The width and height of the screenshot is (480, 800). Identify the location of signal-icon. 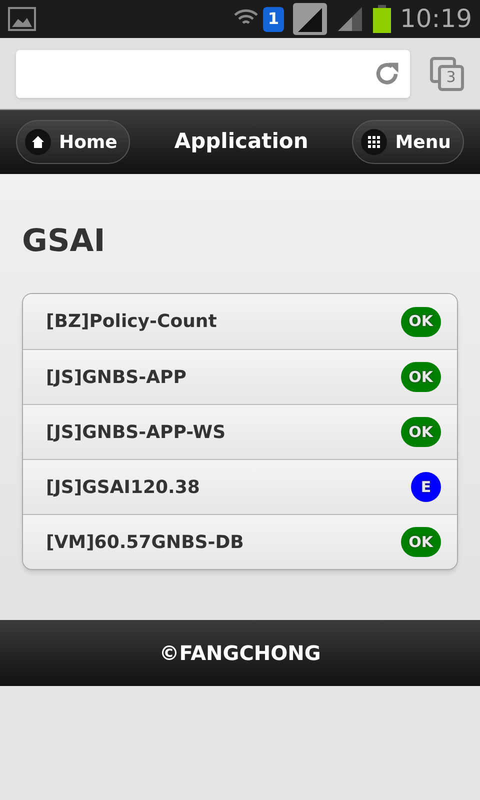
(350, 19).